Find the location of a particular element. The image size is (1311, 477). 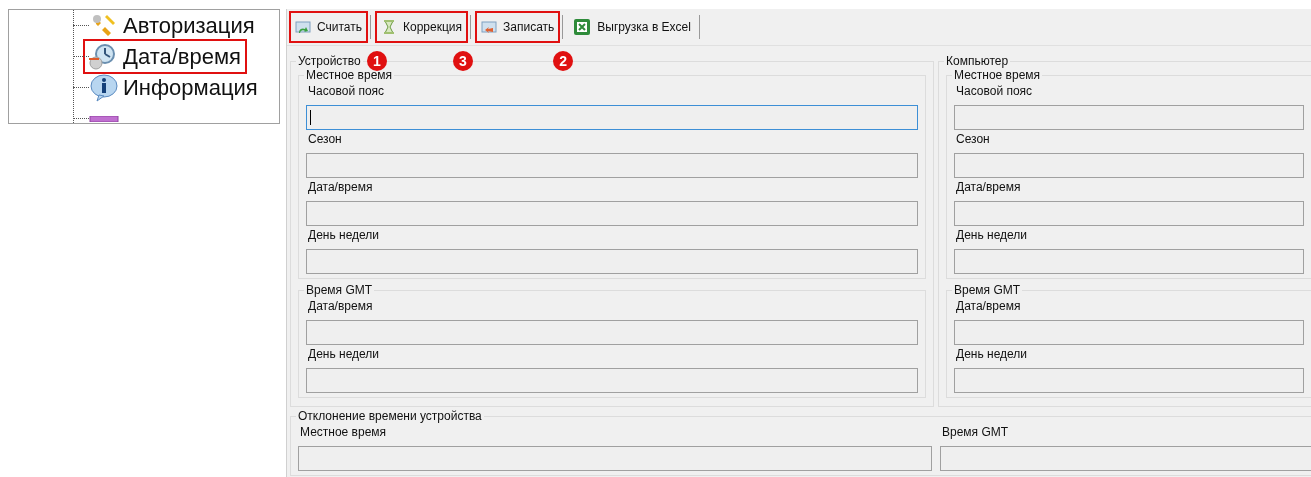

tree-item: Дата/время is located at coordinates (165, 56).